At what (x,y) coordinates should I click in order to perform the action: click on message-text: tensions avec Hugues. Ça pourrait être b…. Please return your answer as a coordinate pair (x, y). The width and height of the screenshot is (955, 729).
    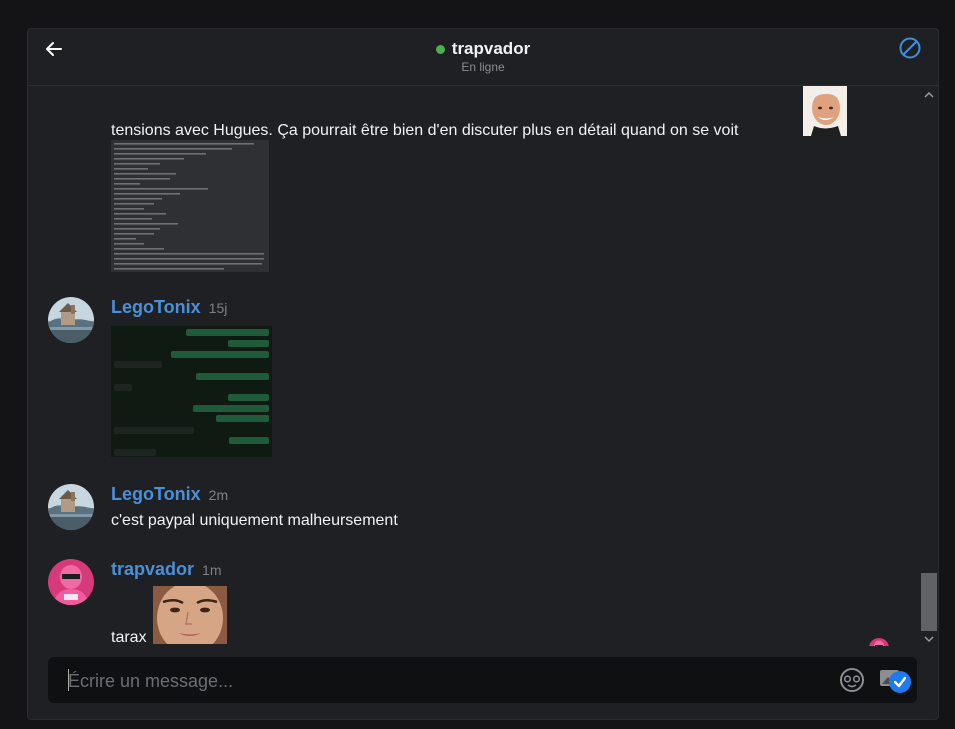
    Looking at the image, I should click on (425, 130).